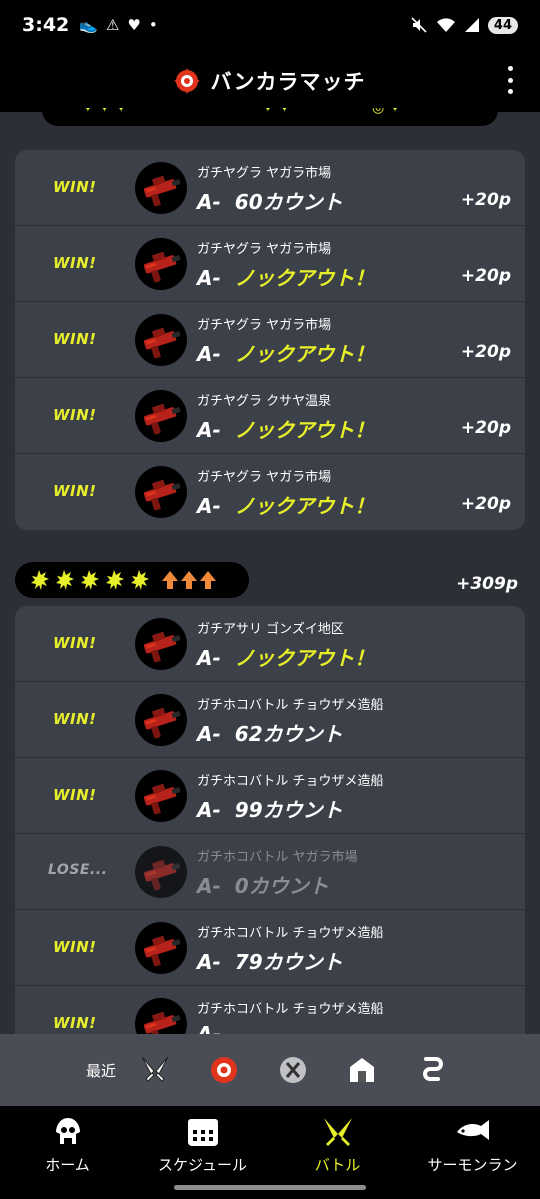 The width and height of the screenshot is (540, 1199). I want to click on previous-series-peek: ✦ ✦ ✦ ✦ ✦ ◎ ✦, so click(270, 117).